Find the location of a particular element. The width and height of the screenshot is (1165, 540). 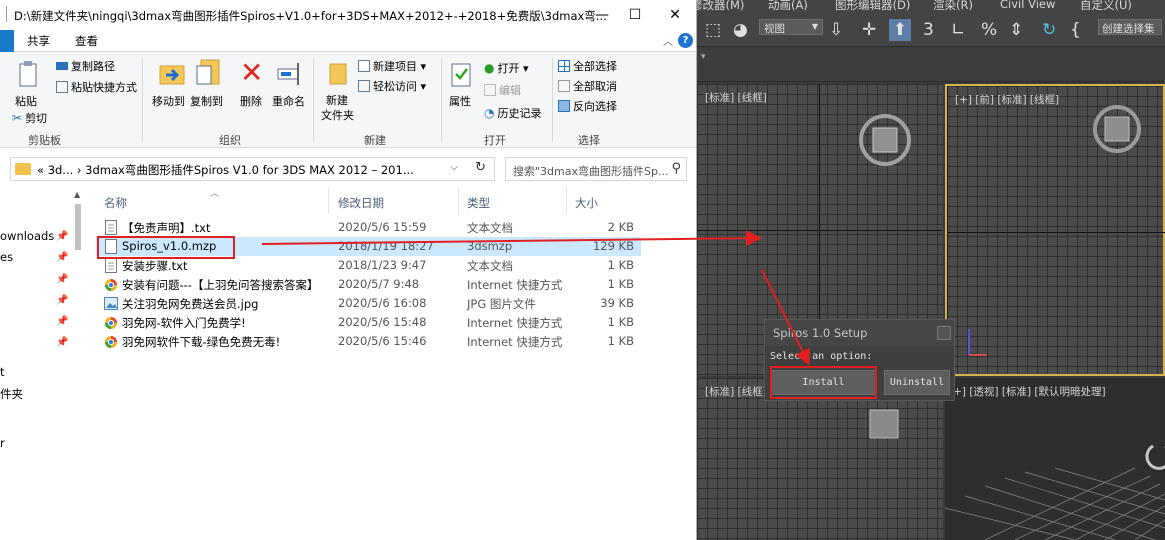

move-icon: ✛ is located at coordinates (869, 30).